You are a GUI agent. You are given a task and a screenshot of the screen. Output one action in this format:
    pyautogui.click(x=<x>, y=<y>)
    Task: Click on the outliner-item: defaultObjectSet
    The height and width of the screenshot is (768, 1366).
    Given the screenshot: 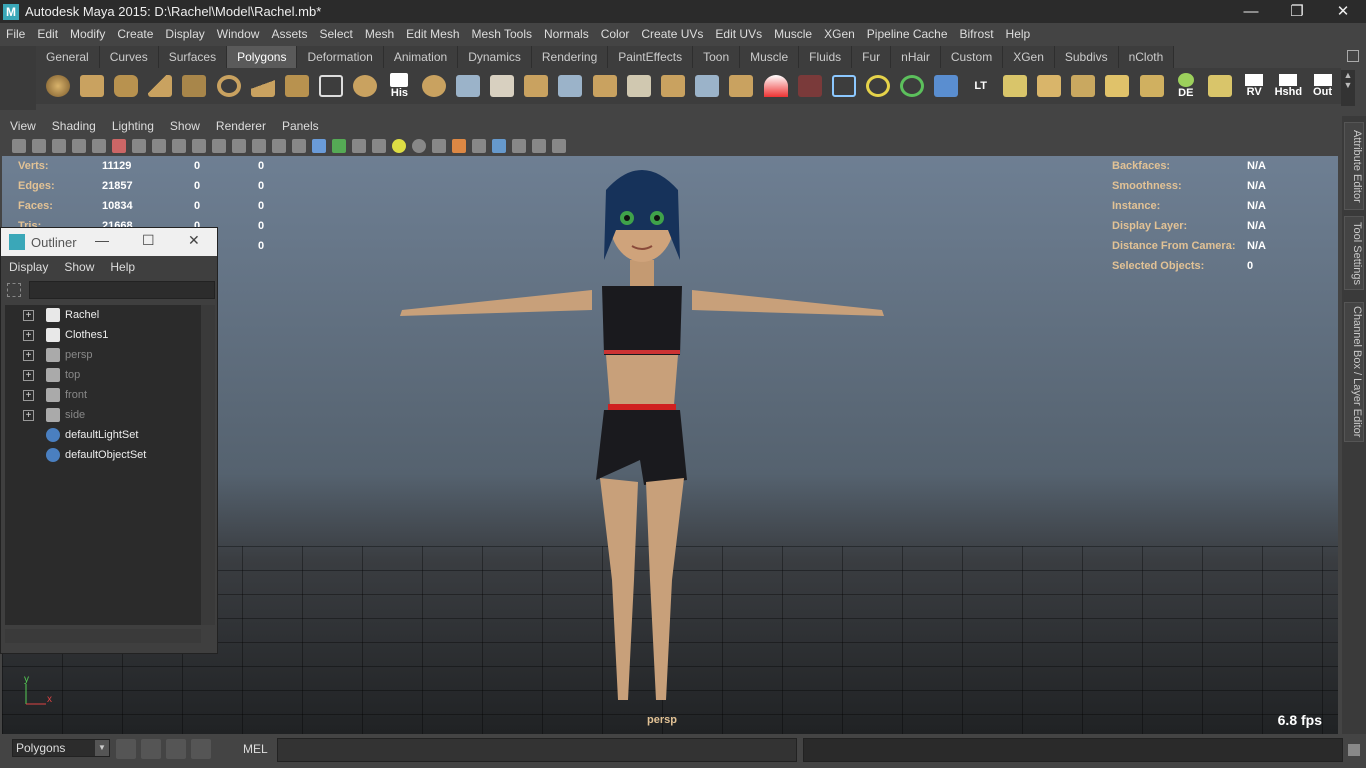 What is the action you would take?
    pyautogui.click(x=103, y=455)
    